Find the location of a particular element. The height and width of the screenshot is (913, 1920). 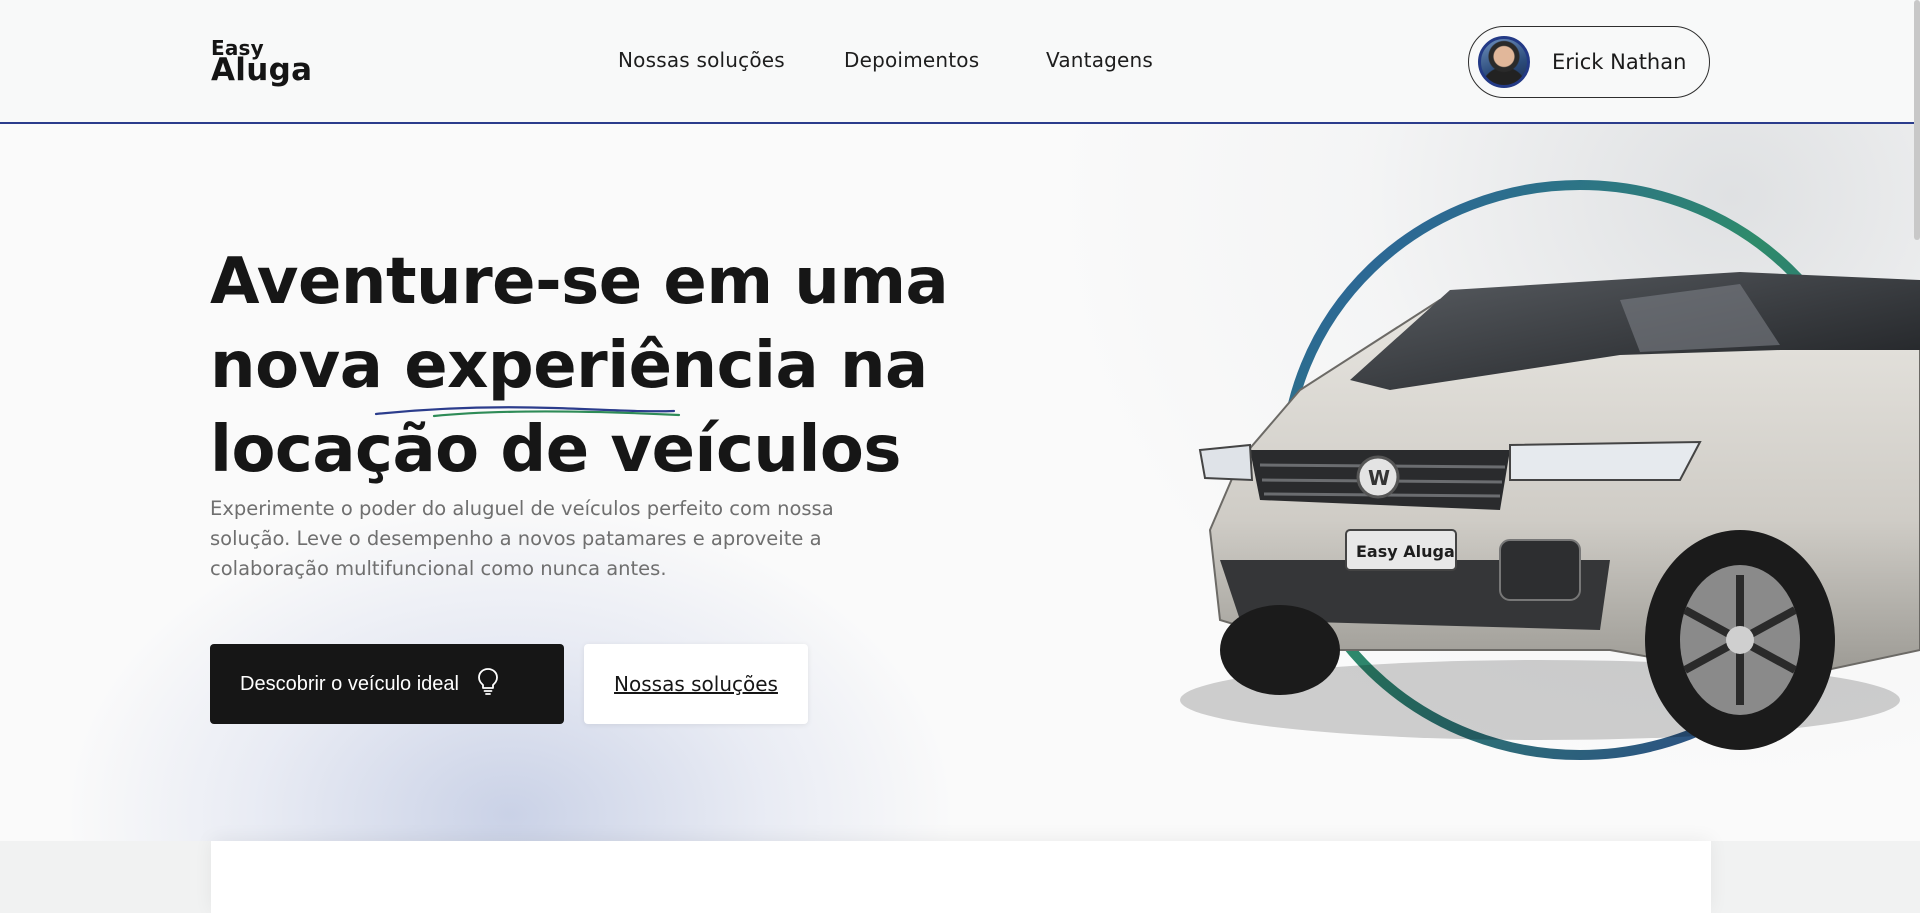

user-avatar is located at coordinates (1504, 62).